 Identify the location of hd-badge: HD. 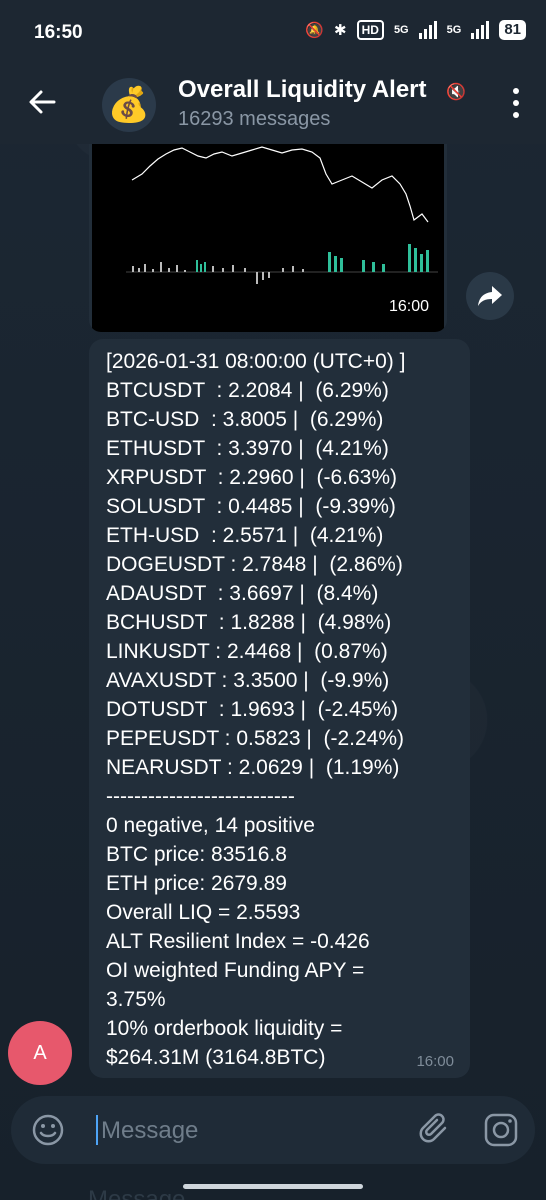
(370, 30).